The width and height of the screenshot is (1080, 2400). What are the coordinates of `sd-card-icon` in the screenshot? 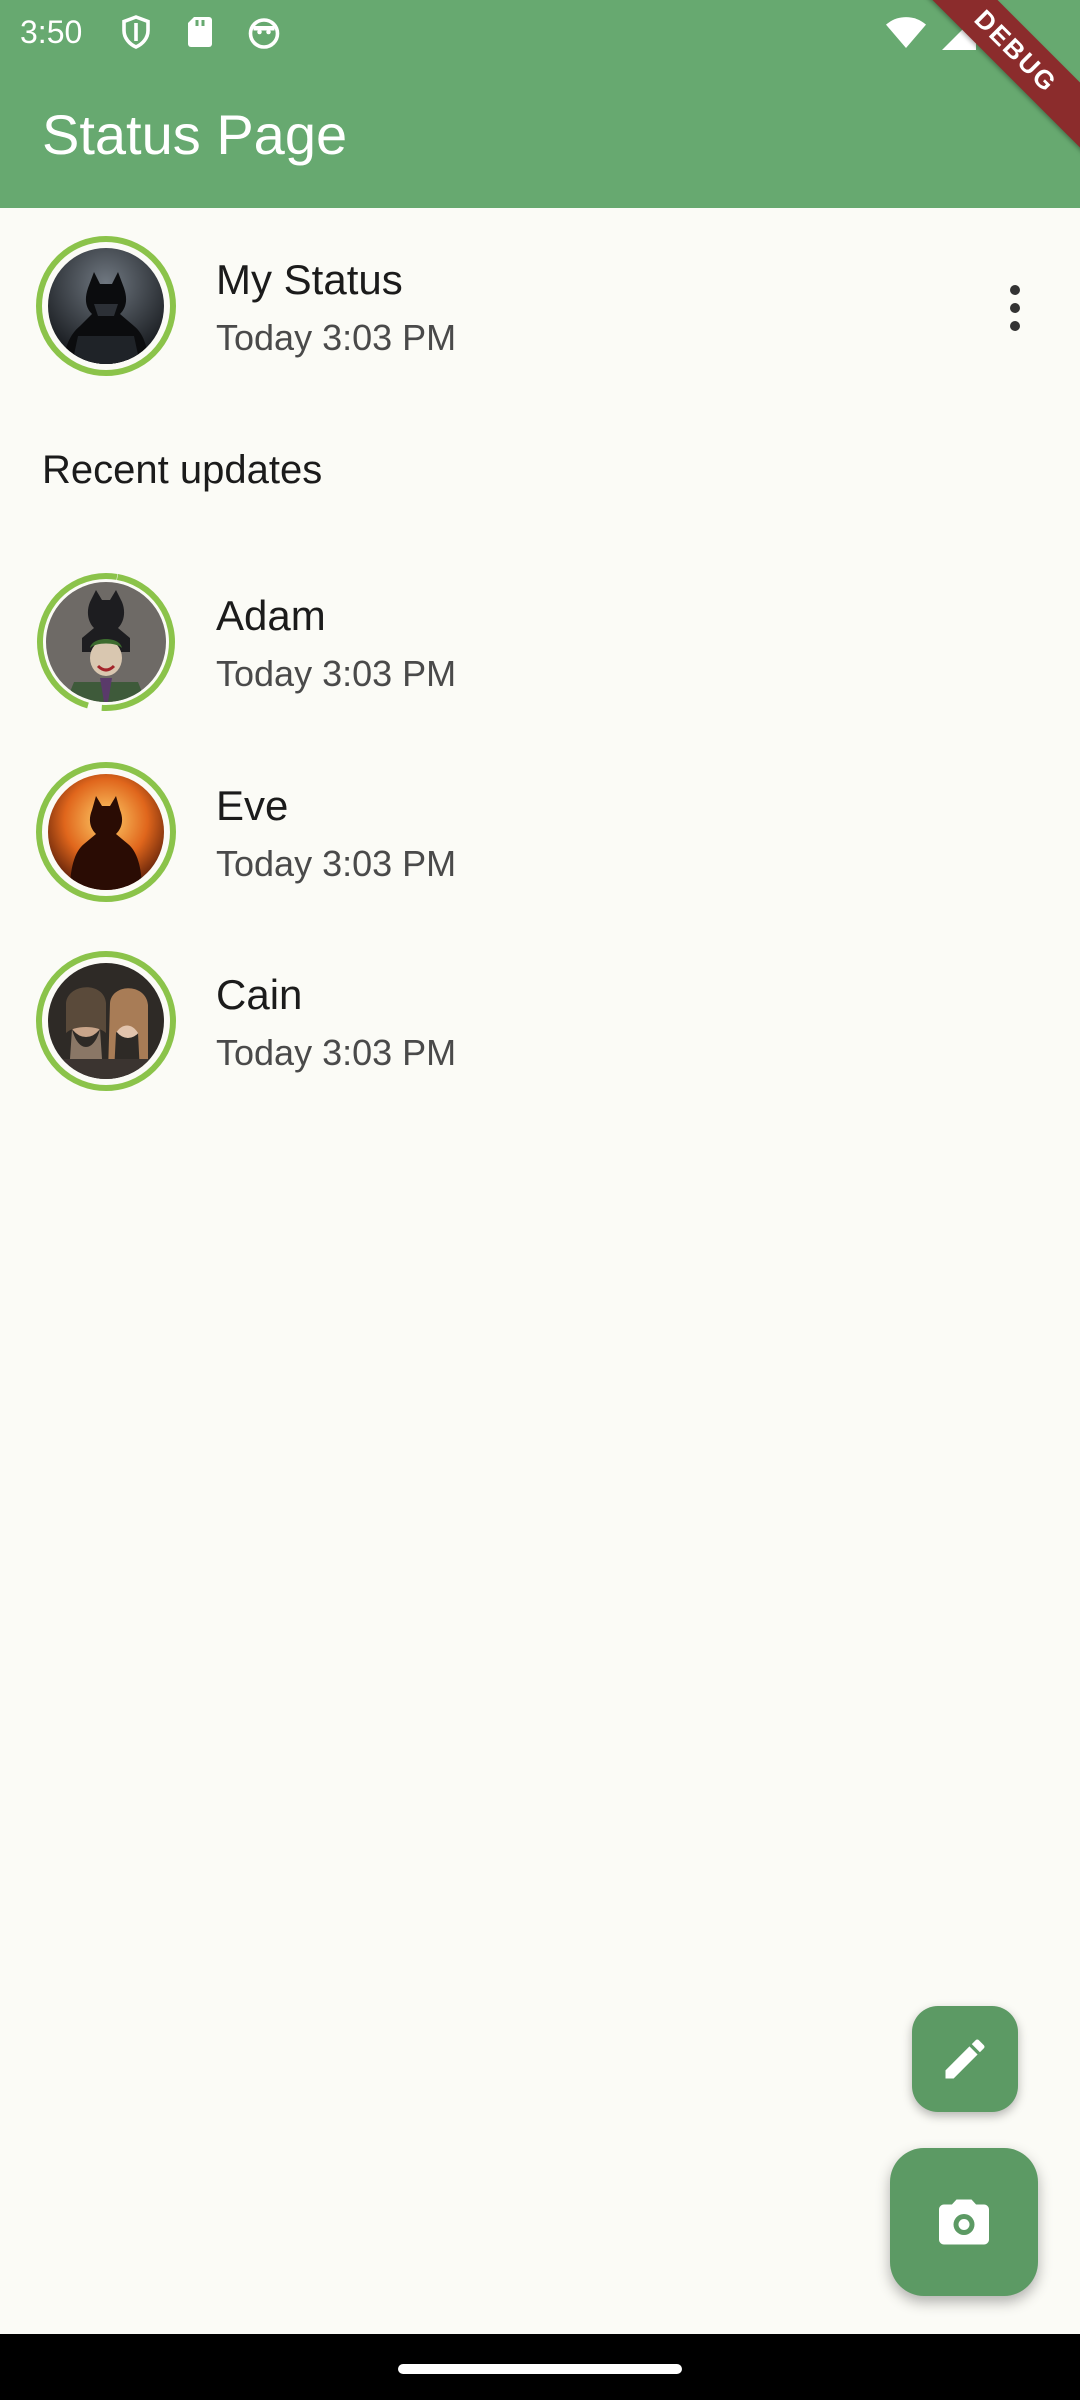 It's located at (200, 32).